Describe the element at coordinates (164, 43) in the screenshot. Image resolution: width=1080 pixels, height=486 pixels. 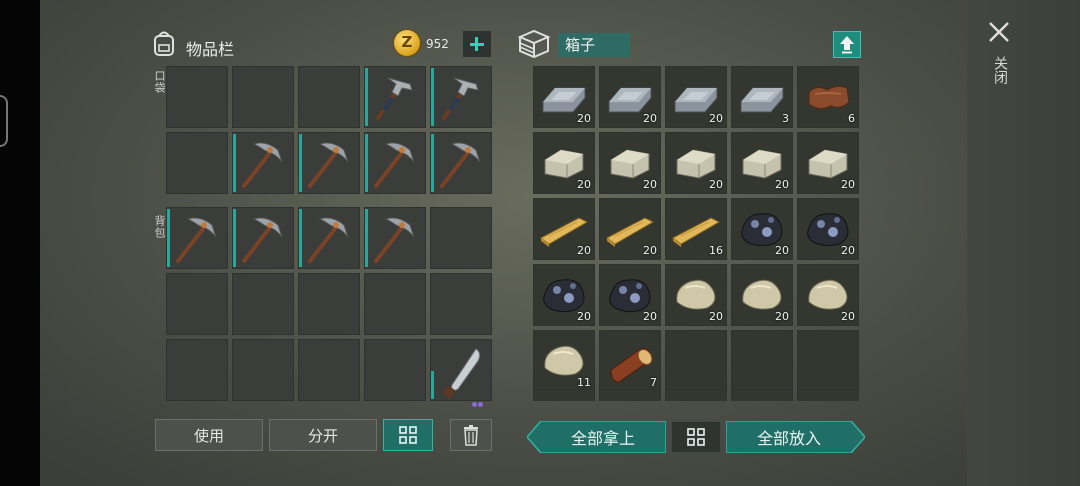
I see `backpack-icon` at that location.